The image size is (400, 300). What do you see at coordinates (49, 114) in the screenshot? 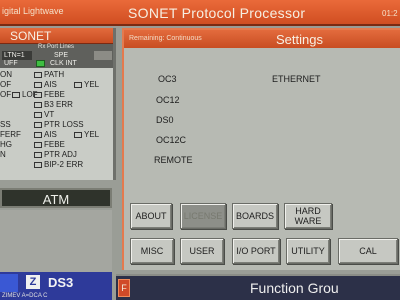
I see `alarm-label: VT` at bounding box center [49, 114].